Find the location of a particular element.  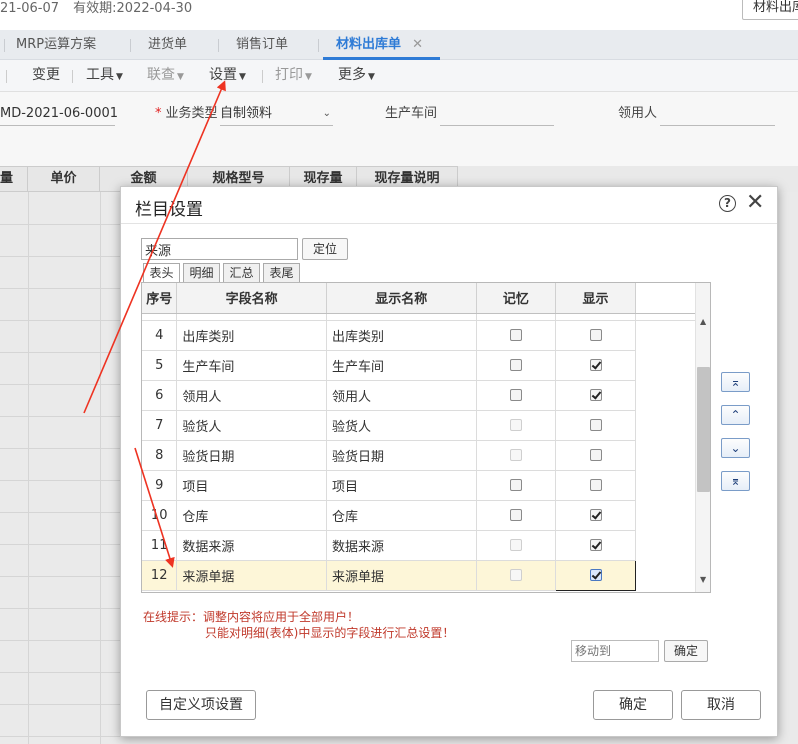

table-row: 12 来源单据 来源单据 is located at coordinates (426, 575).